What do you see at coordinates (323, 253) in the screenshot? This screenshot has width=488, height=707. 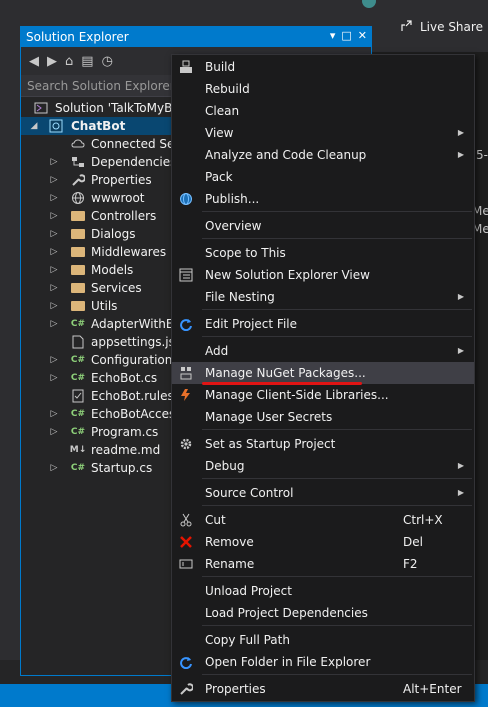 I see `menu-item-scope-to-this: Scope to This` at bounding box center [323, 253].